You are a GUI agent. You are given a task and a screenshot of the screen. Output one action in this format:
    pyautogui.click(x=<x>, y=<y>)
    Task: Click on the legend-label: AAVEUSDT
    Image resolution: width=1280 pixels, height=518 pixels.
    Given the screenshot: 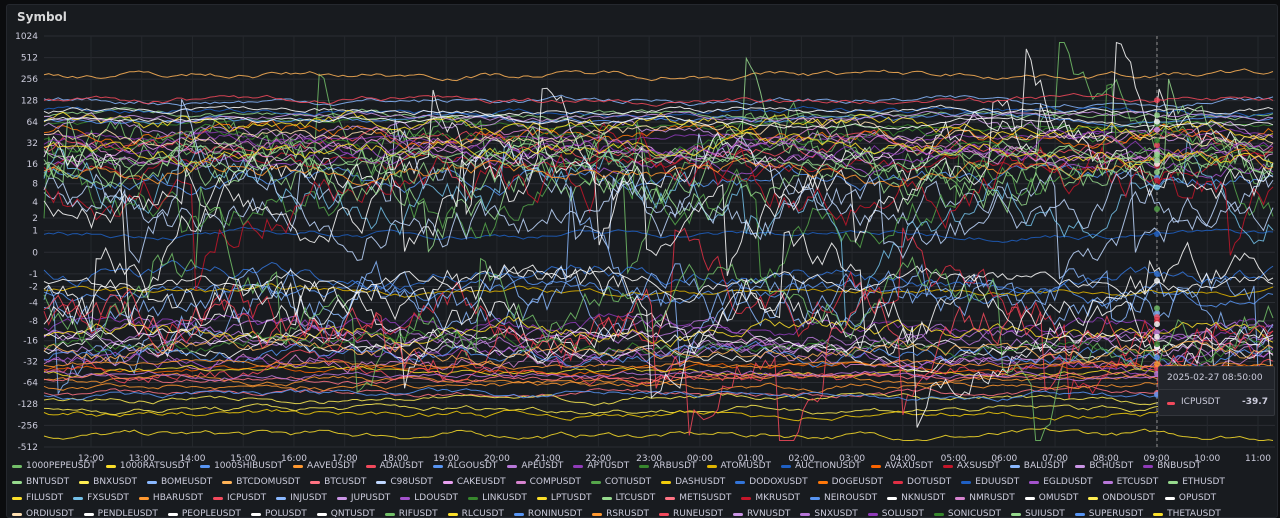 What is the action you would take?
    pyautogui.click(x=331, y=466)
    